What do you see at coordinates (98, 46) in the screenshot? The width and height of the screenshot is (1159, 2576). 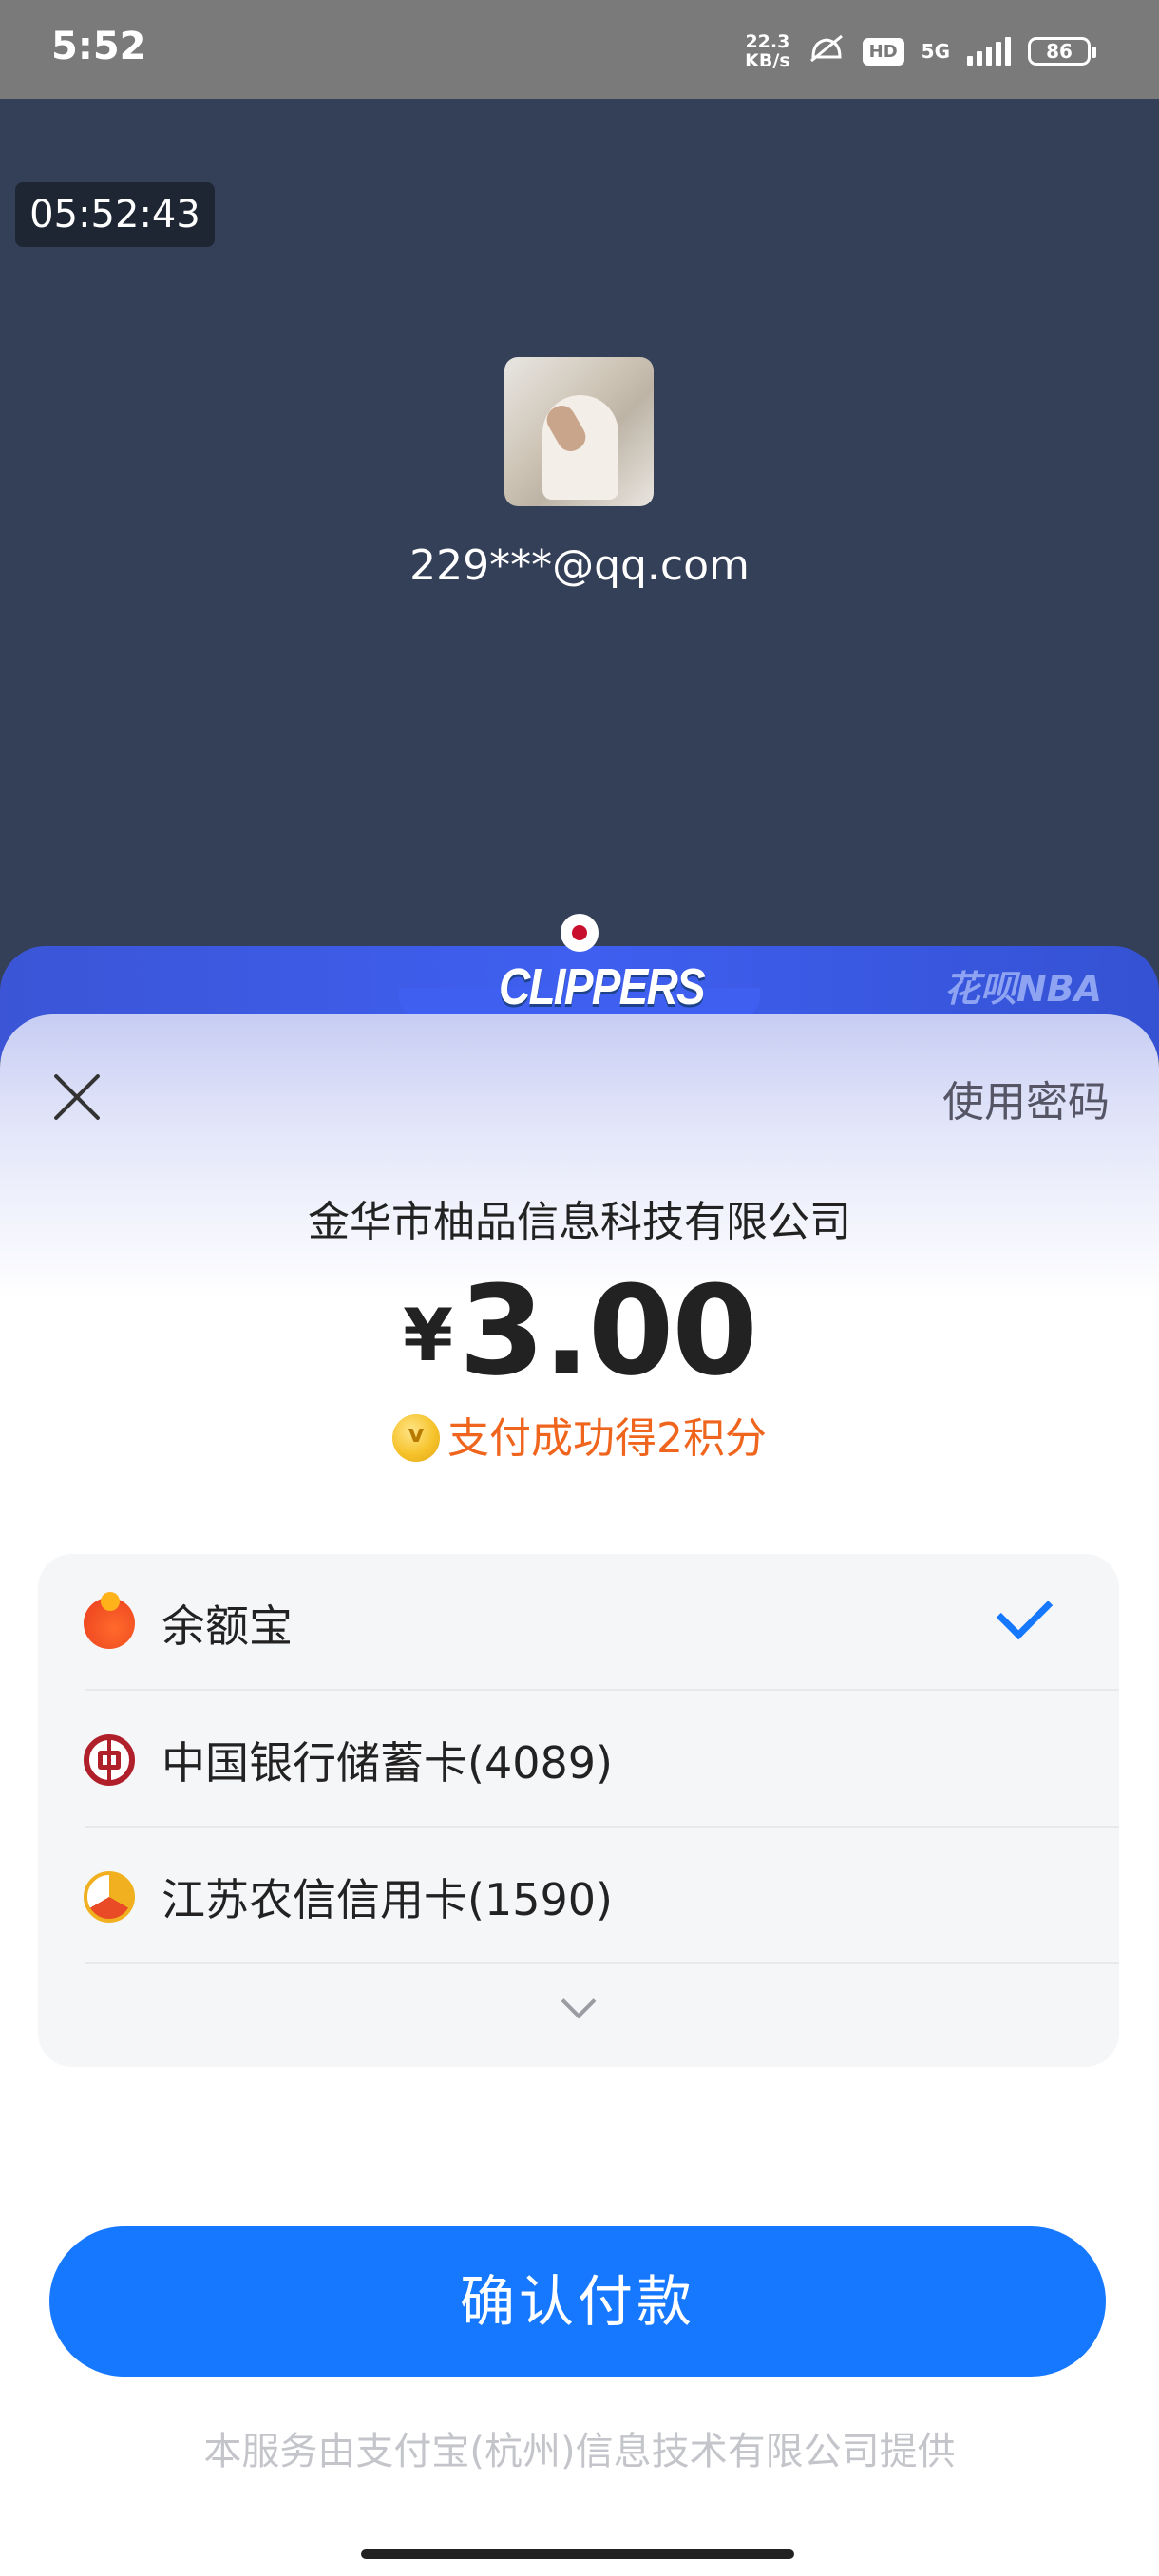 I see `status-time: 5:52` at bounding box center [98, 46].